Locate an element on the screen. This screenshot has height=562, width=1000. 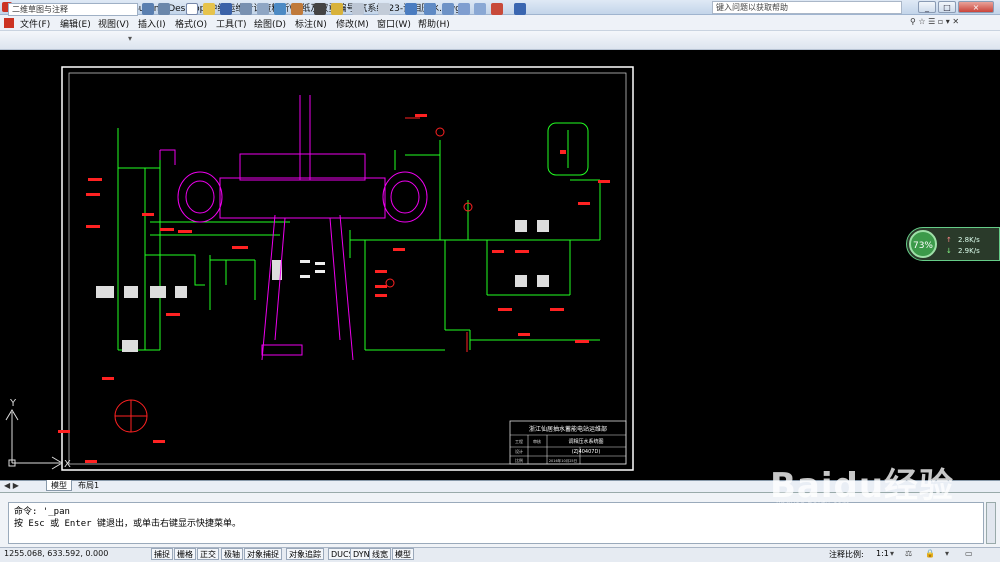
upload-arrow-icon: ↑ is located at coordinates (949, 240).